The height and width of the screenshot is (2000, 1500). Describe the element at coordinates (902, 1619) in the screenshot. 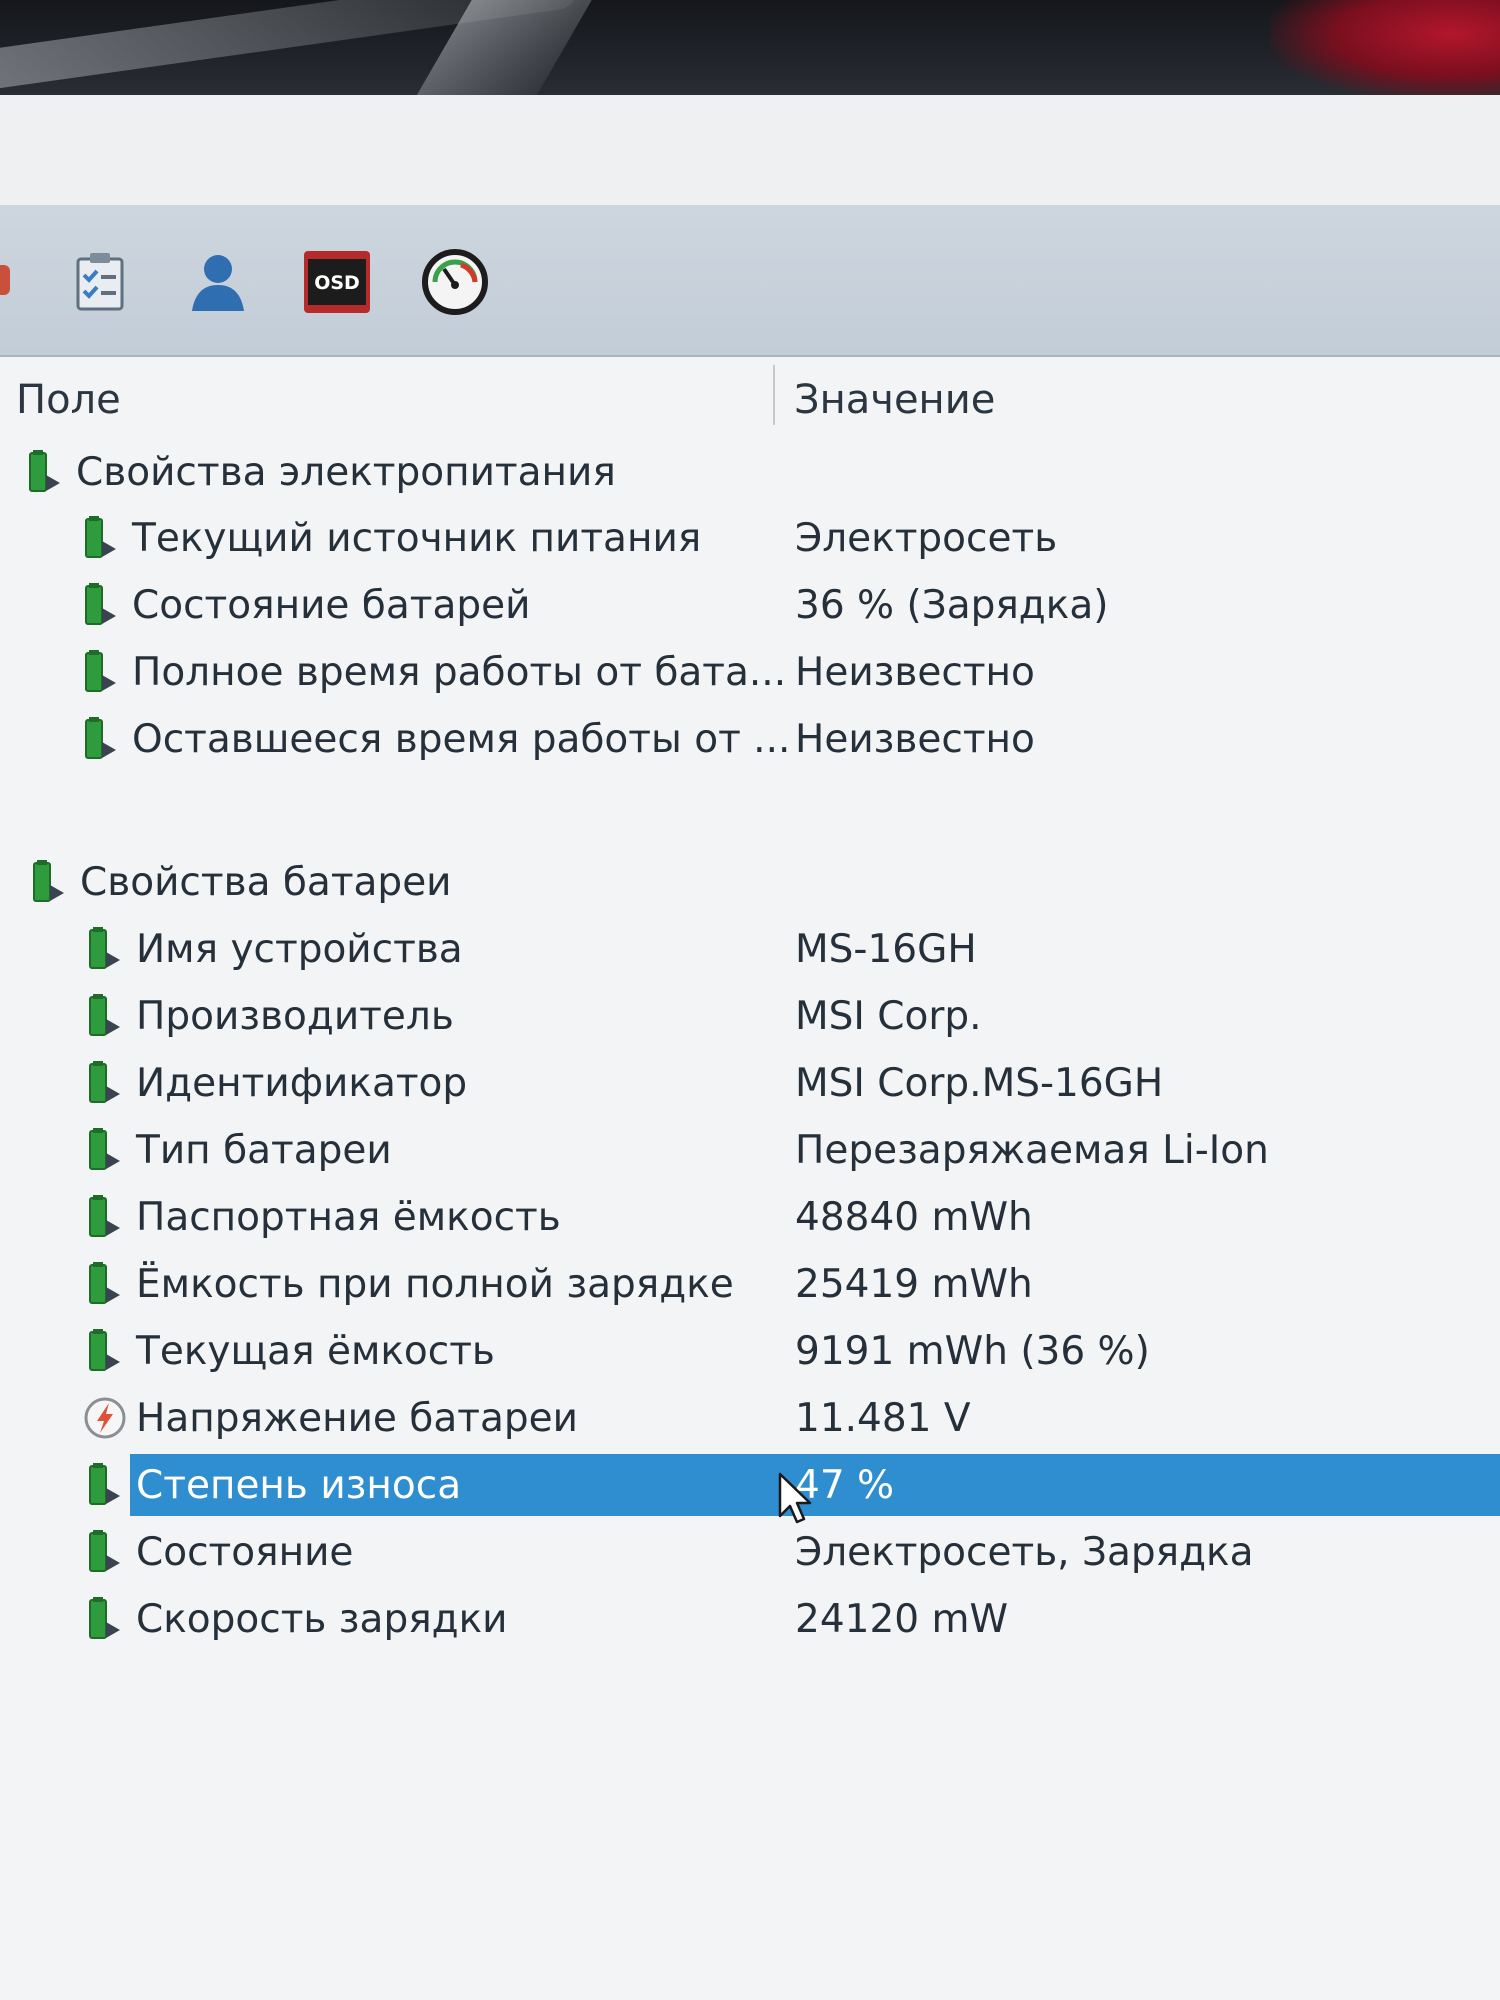

I see `field-value: 24120 mW` at that location.